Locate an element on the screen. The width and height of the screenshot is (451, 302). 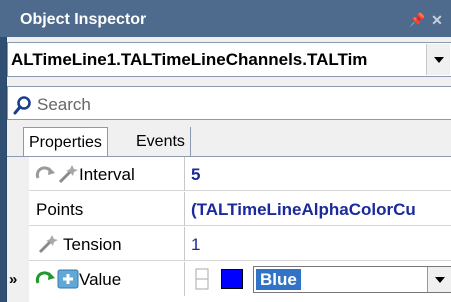
object-selector-value: ALTimeLine1.TALTimeLineChannels.TALTim is located at coordinates (189, 59).